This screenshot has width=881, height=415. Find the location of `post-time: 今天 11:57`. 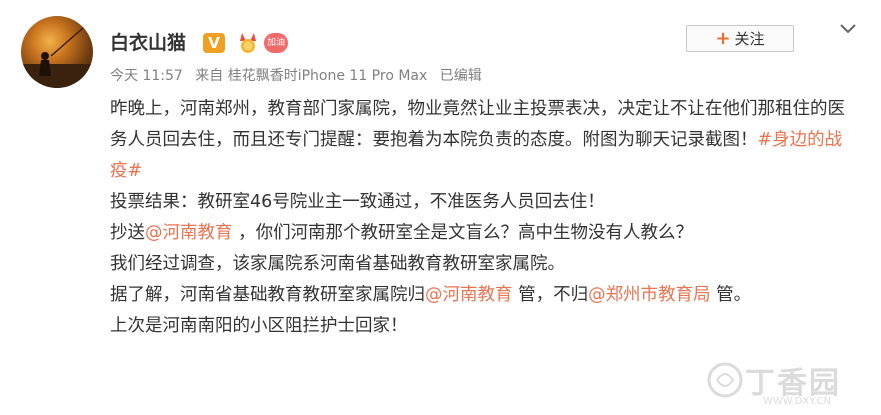

post-time: 今天 11:57 is located at coordinates (146, 76).